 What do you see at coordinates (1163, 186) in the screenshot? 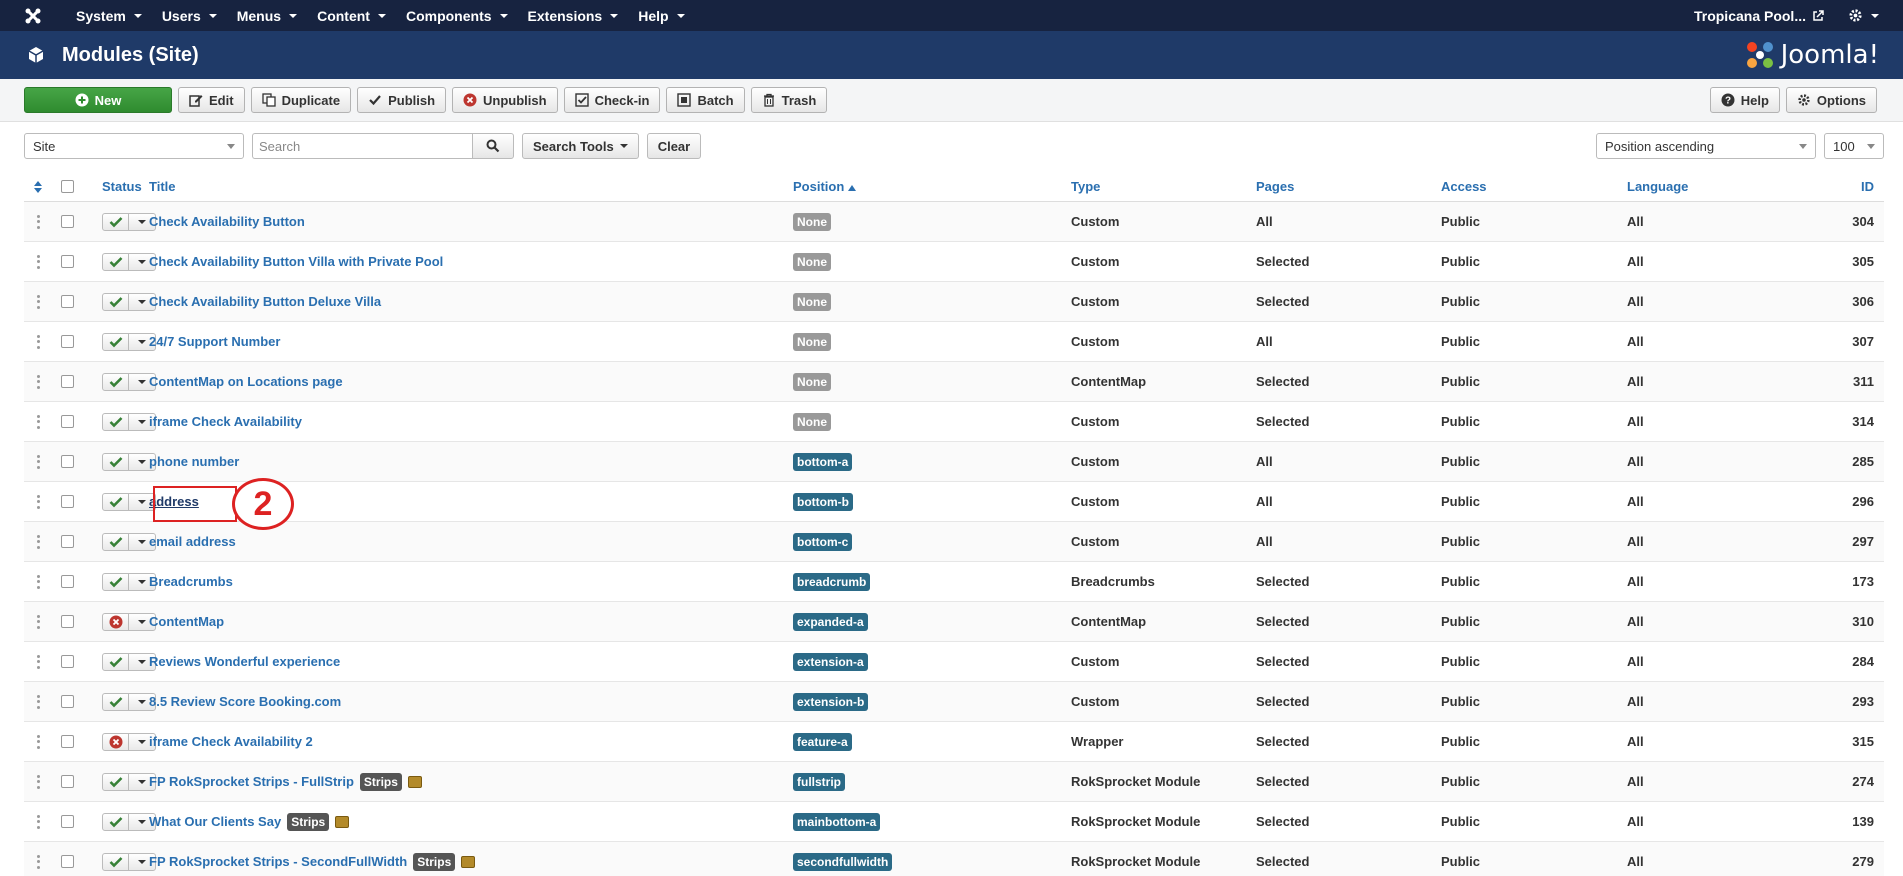
I see `type-column-header: Type` at bounding box center [1163, 186].